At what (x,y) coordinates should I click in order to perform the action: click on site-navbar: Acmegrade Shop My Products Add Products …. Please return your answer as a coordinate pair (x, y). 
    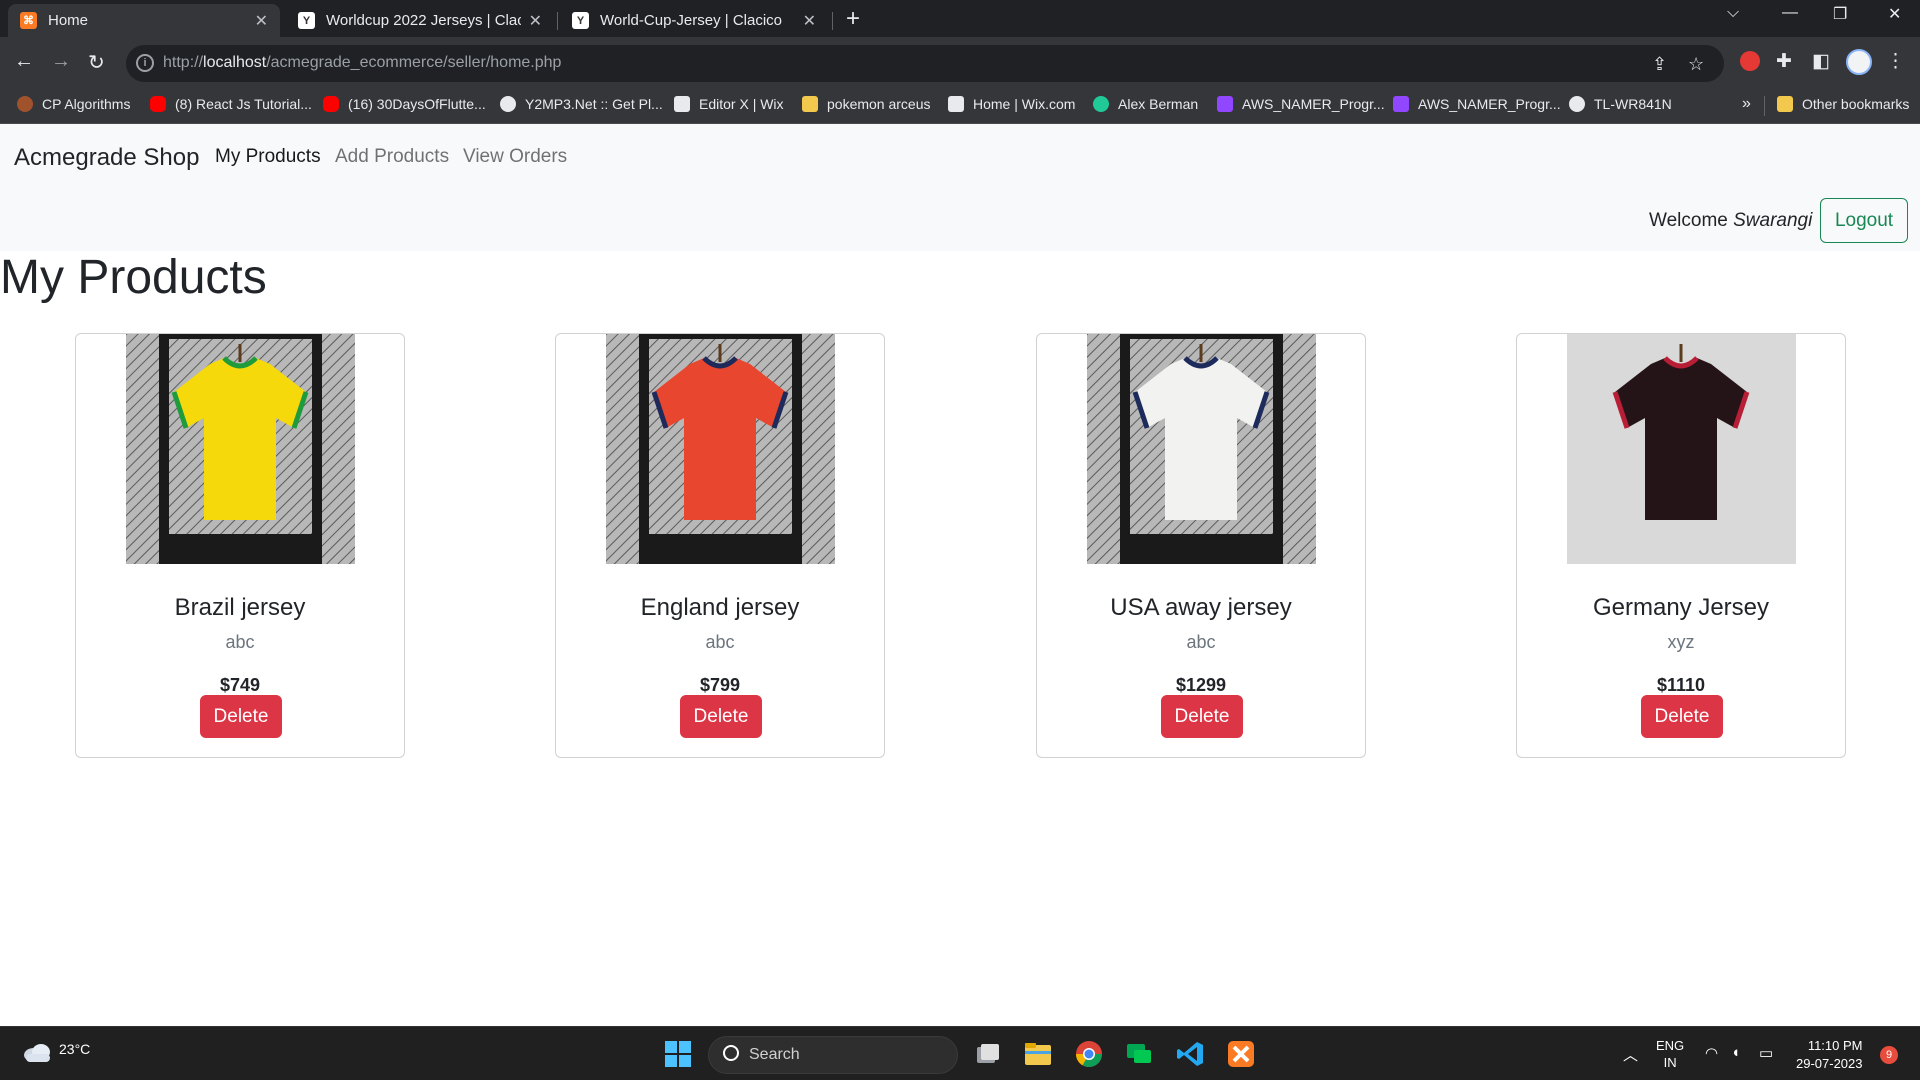
    Looking at the image, I should click on (960, 187).